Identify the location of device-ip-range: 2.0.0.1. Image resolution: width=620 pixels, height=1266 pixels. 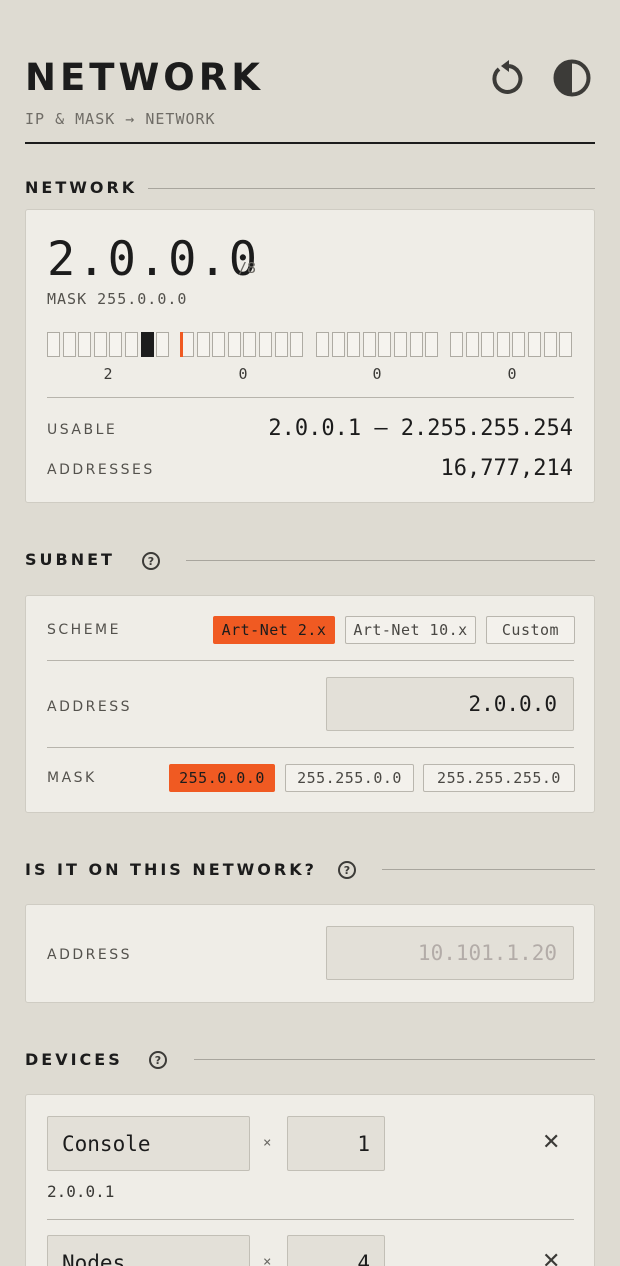
(81, 1191).